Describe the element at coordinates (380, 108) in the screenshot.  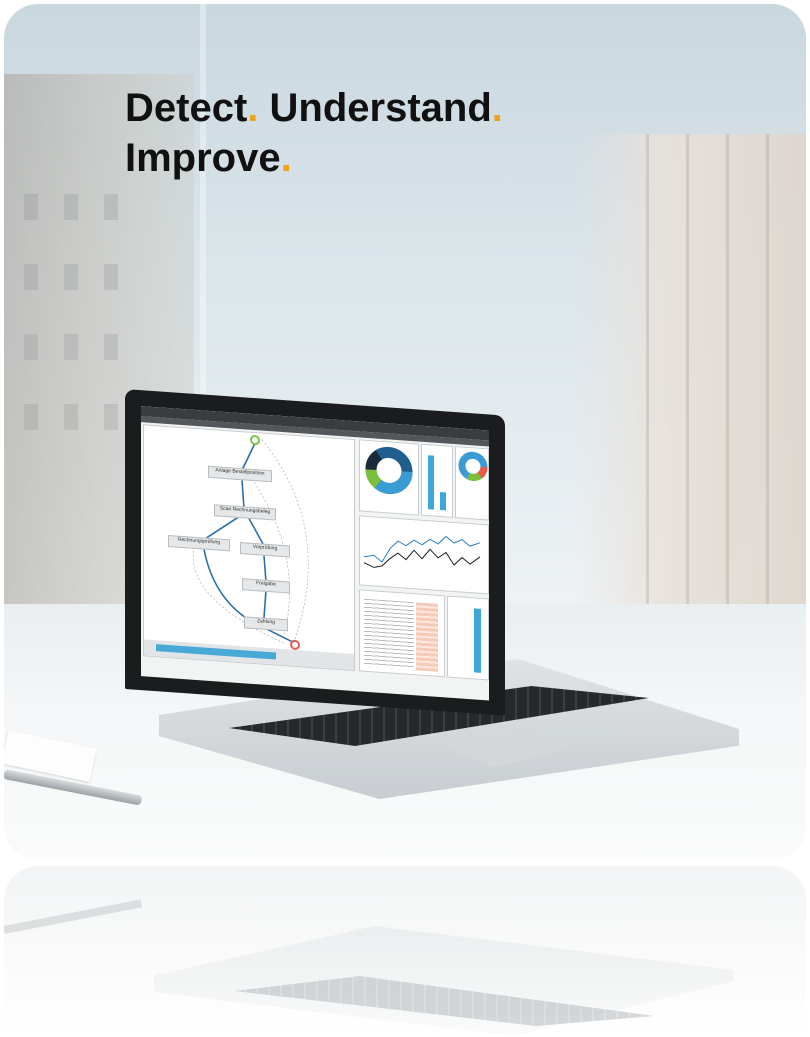
I see `headline-word-understand: Understand` at that location.